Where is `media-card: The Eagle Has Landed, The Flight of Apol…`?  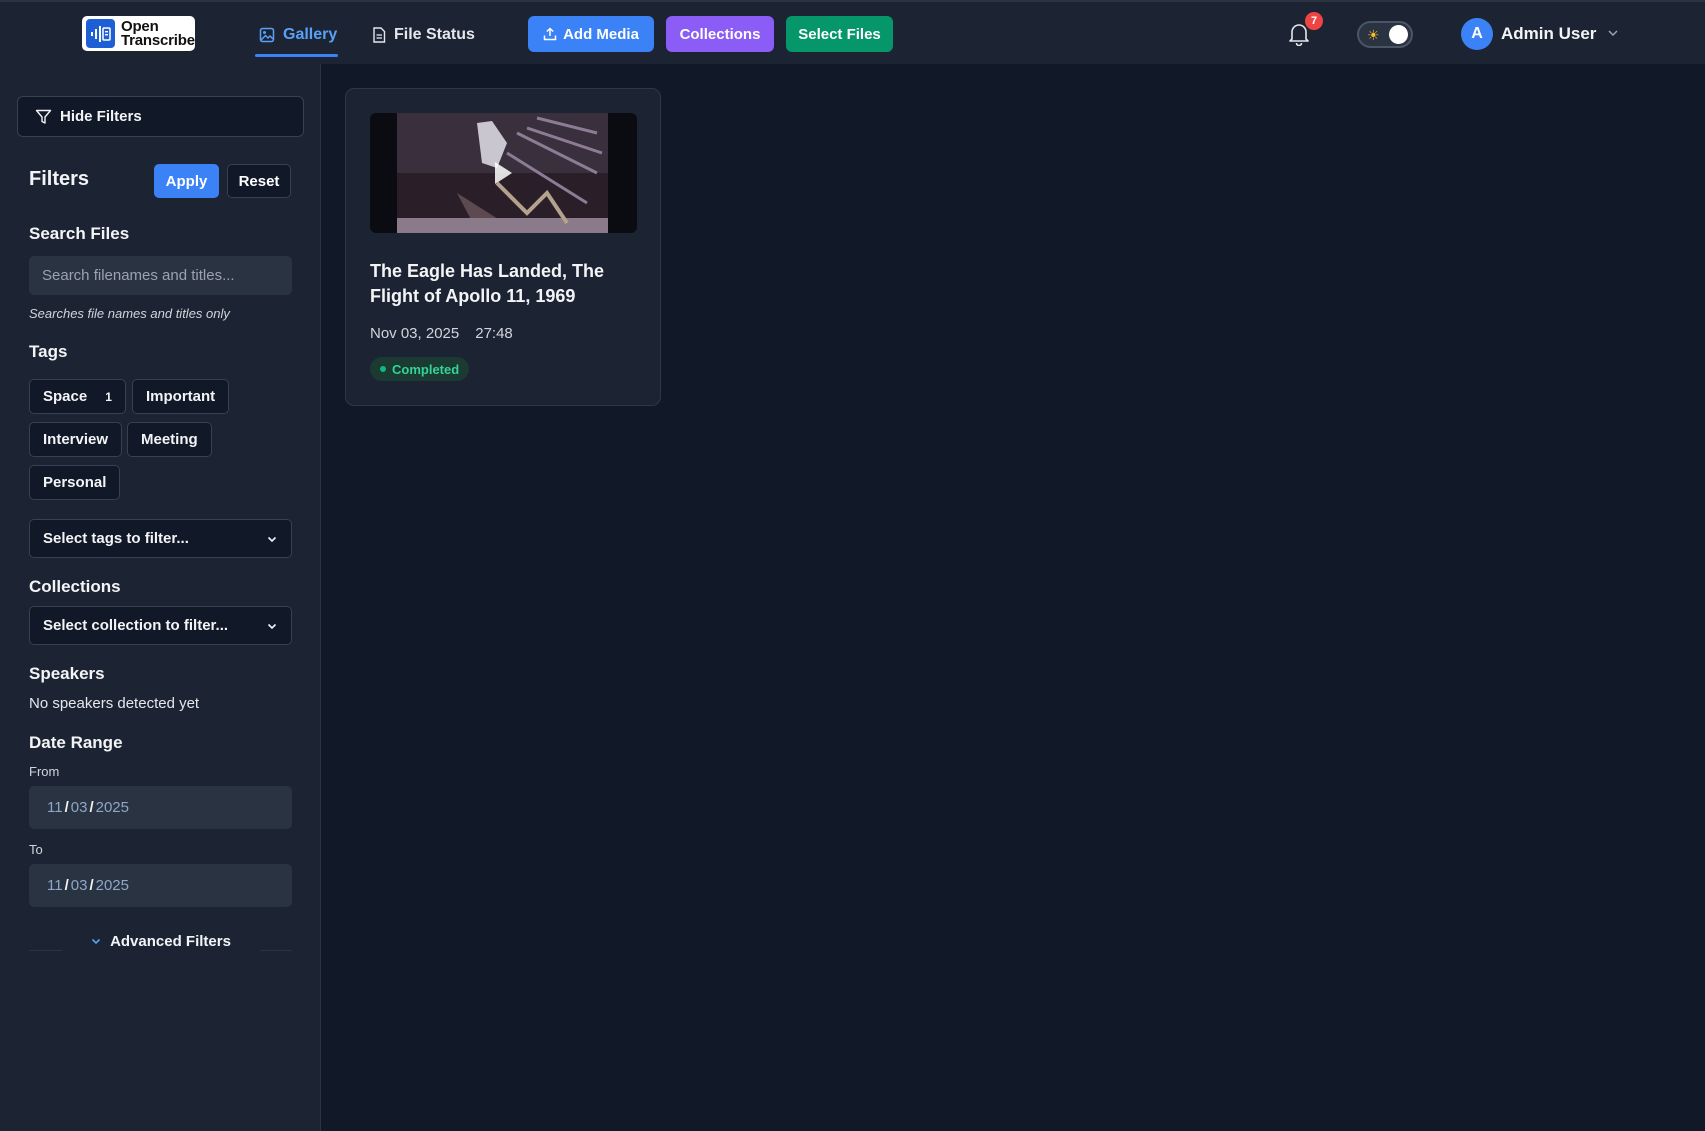 media-card: The Eagle Has Landed, The Flight of Apol… is located at coordinates (503, 247).